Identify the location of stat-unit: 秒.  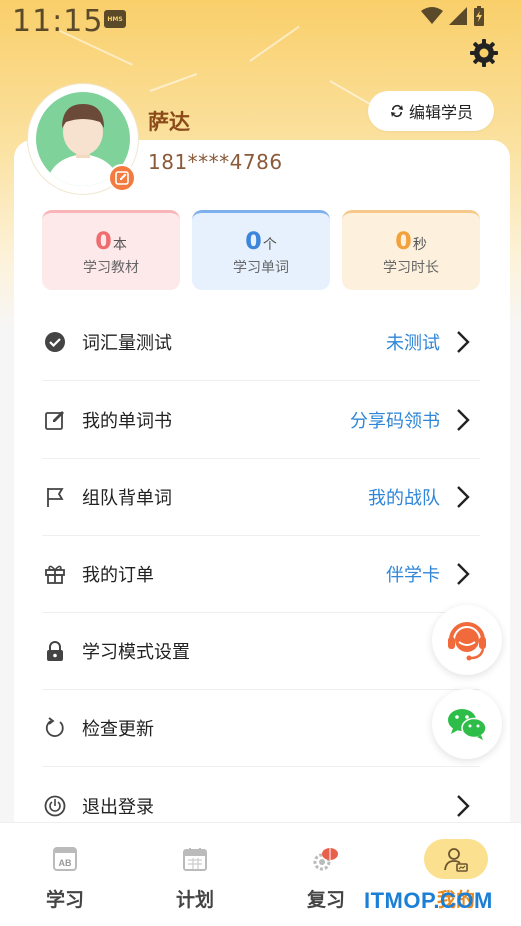
(419, 244).